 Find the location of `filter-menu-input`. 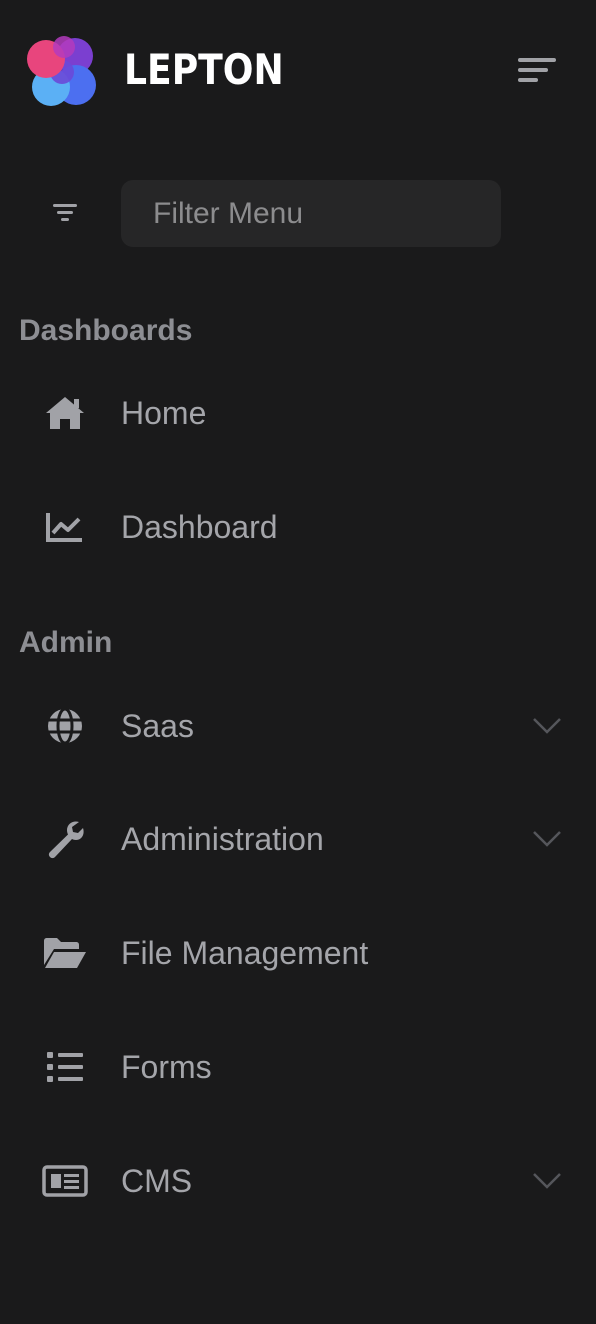

filter-menu-input is located at coordinates (311, 213).